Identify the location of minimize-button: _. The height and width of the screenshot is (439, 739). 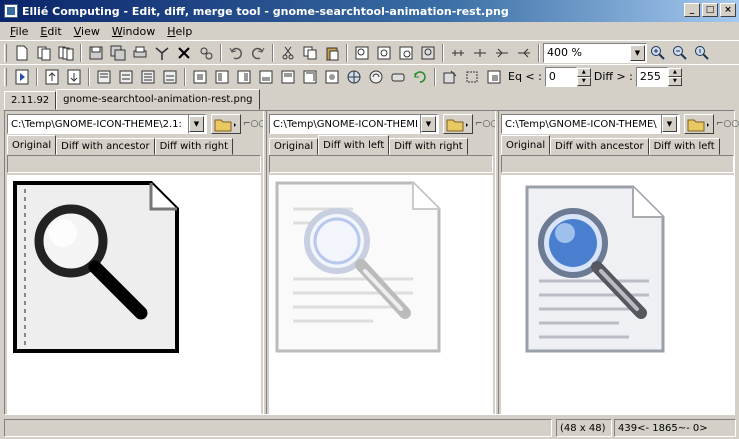
(692, 10).